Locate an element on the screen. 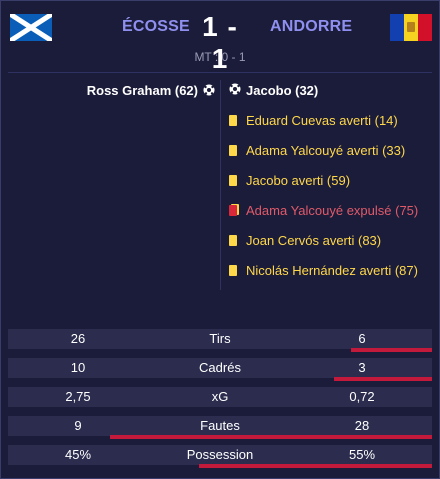 The width and height of the screenshot is (440, 479). stat-label: xG is located at coordinates (220, 396).